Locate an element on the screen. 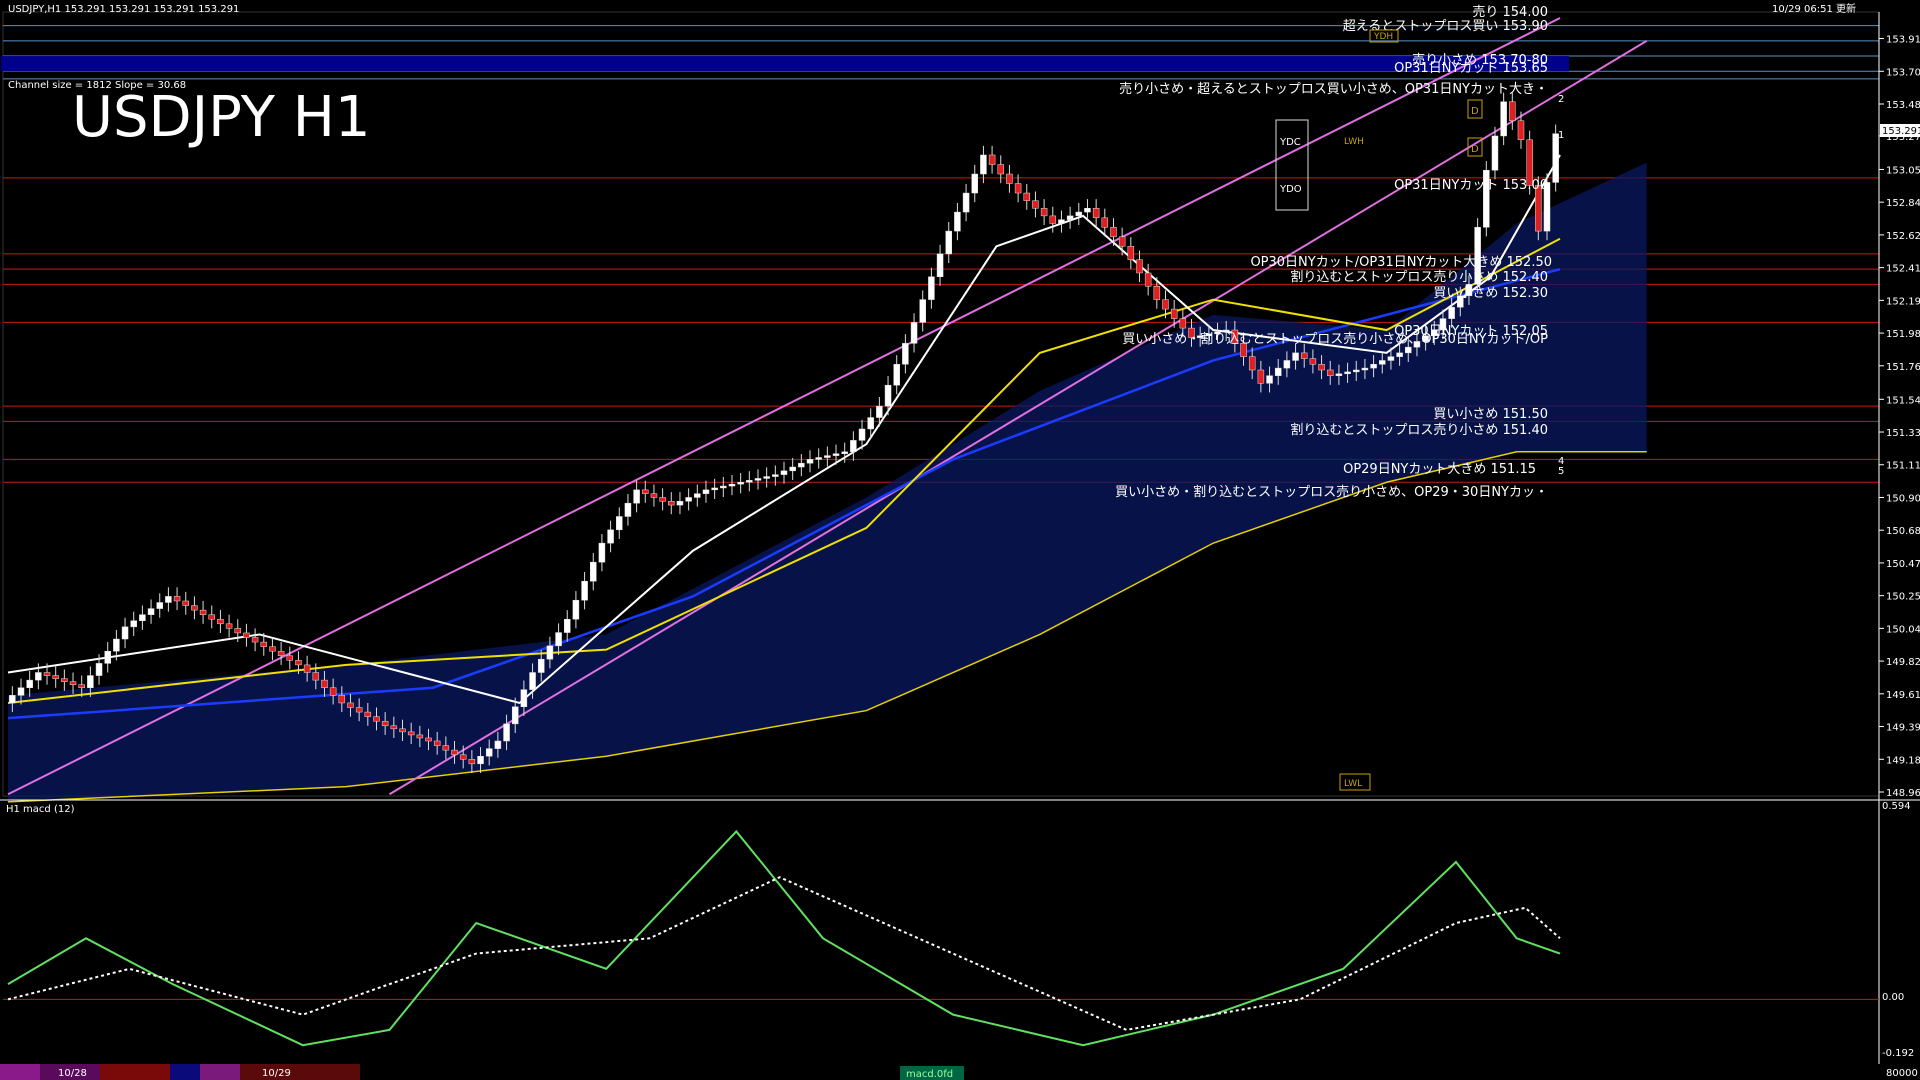 The image size is (1920, 1080). price-tick-label: 151.115 is located at coordinates (1903, 466).